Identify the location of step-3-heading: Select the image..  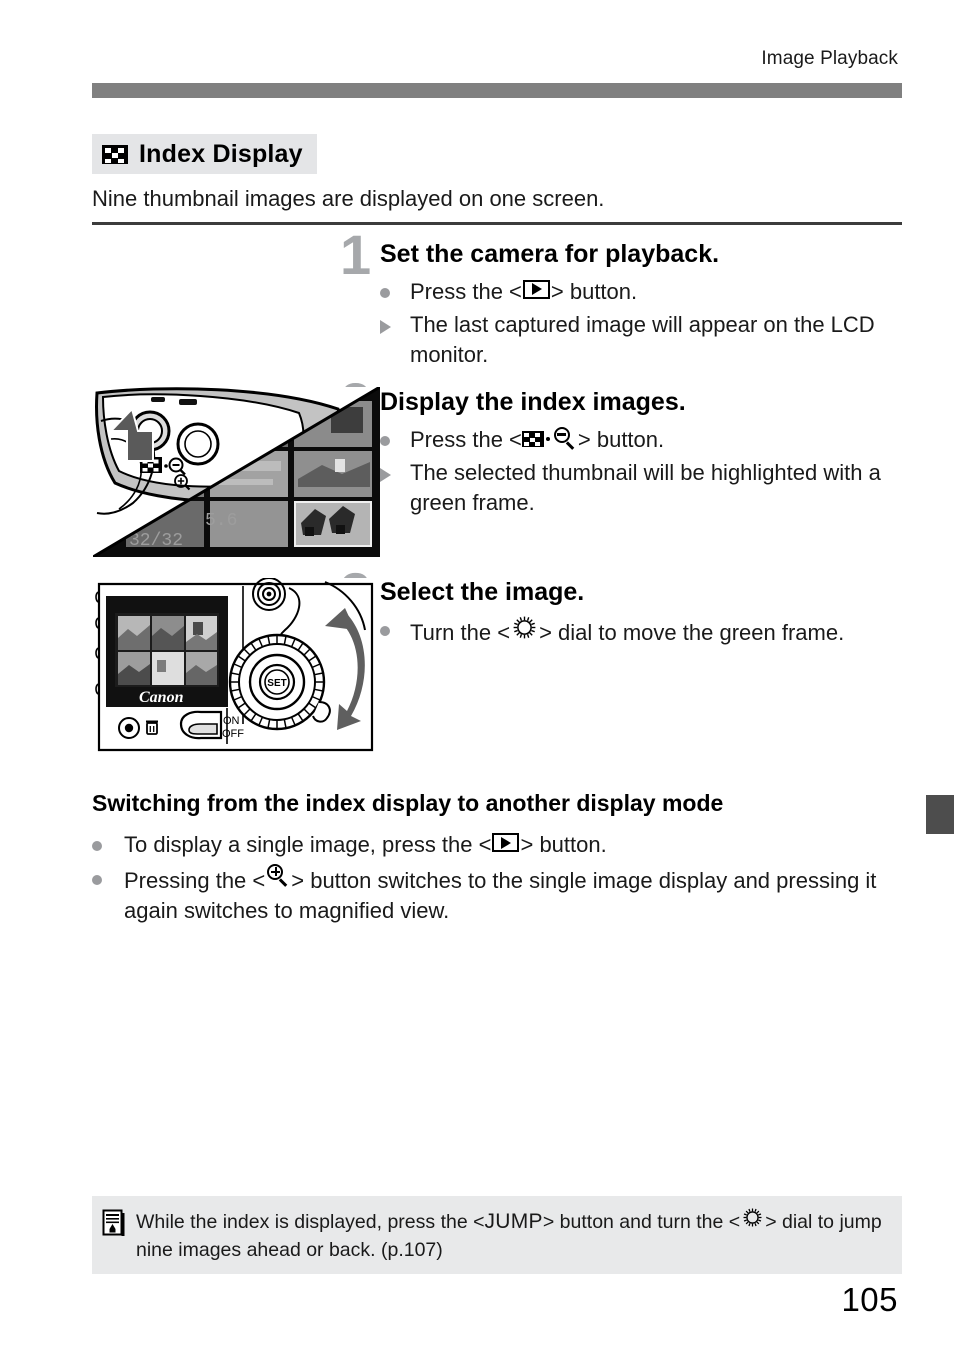
(482, 592).